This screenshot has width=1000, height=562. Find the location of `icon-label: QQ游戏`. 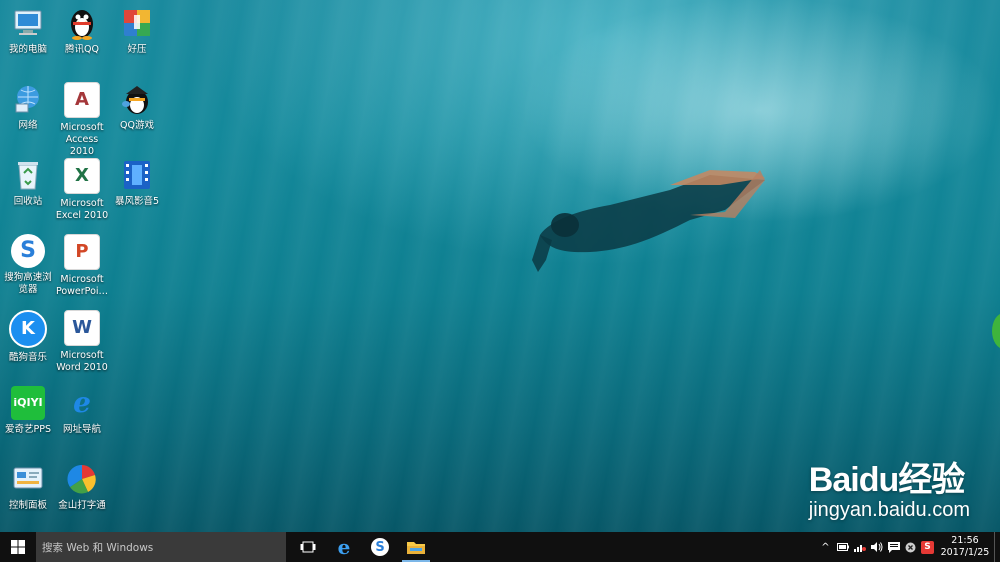

icon-label: QQ游戏 is located at coordinates (137, 125).